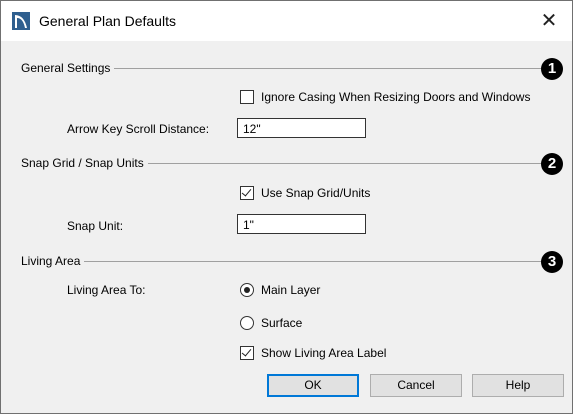 The image size is (573, 414). Describe the element at coordinates (416, 385) in the screenshot. I see `cancel-button: Cancel` at that location.